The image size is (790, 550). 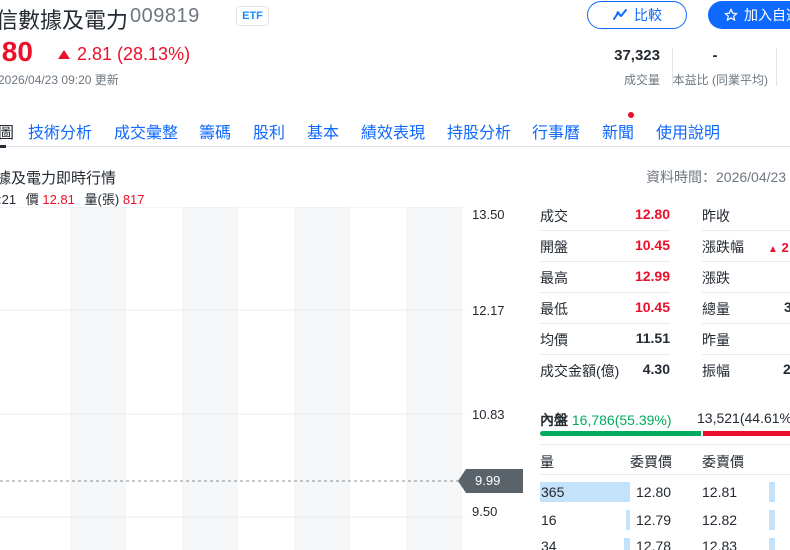 What do you see at coordinates (651, 462) in the screenshot?
I see `orderbook-header-bid: 委買價` at bounding box center [651, 462].